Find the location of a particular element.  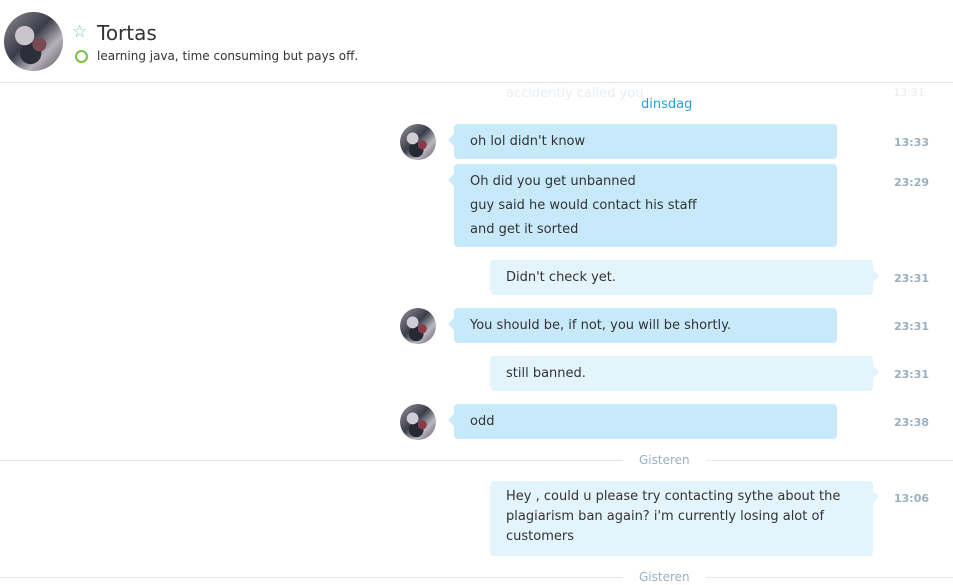

message-timestamp: 23:29 is located at coordinates (912, 182).